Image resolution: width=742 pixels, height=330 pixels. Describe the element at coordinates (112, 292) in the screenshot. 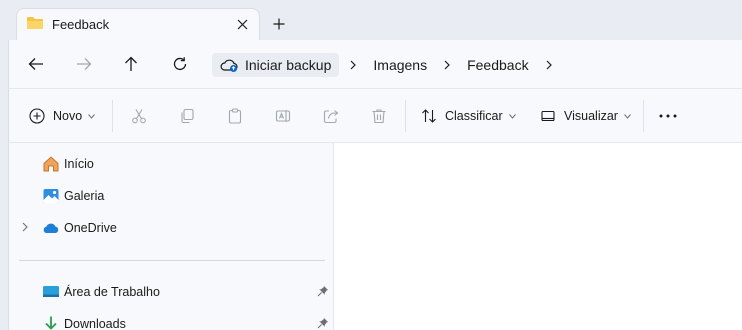

I see `sidebar-item-label: Área de Trabalho` at that location.